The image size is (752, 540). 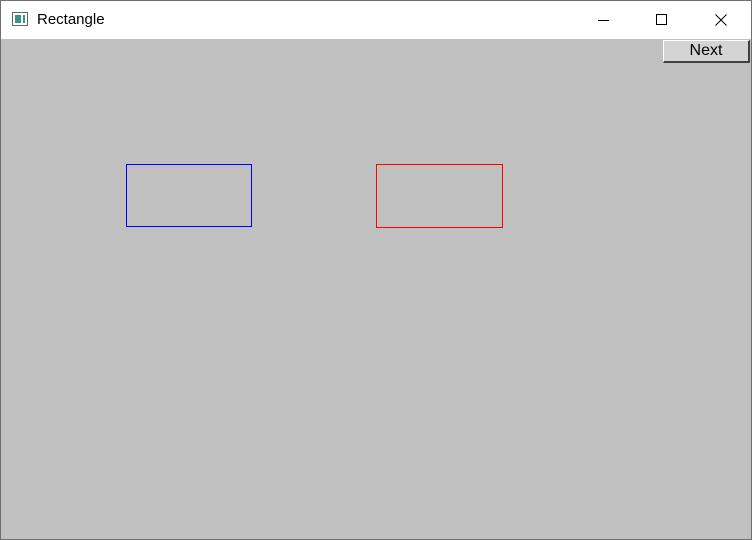 What do you see at coordinates (376, 20) in the screenshot?
I see `title-bar: Rectangle` at bounding box center [376, 20].